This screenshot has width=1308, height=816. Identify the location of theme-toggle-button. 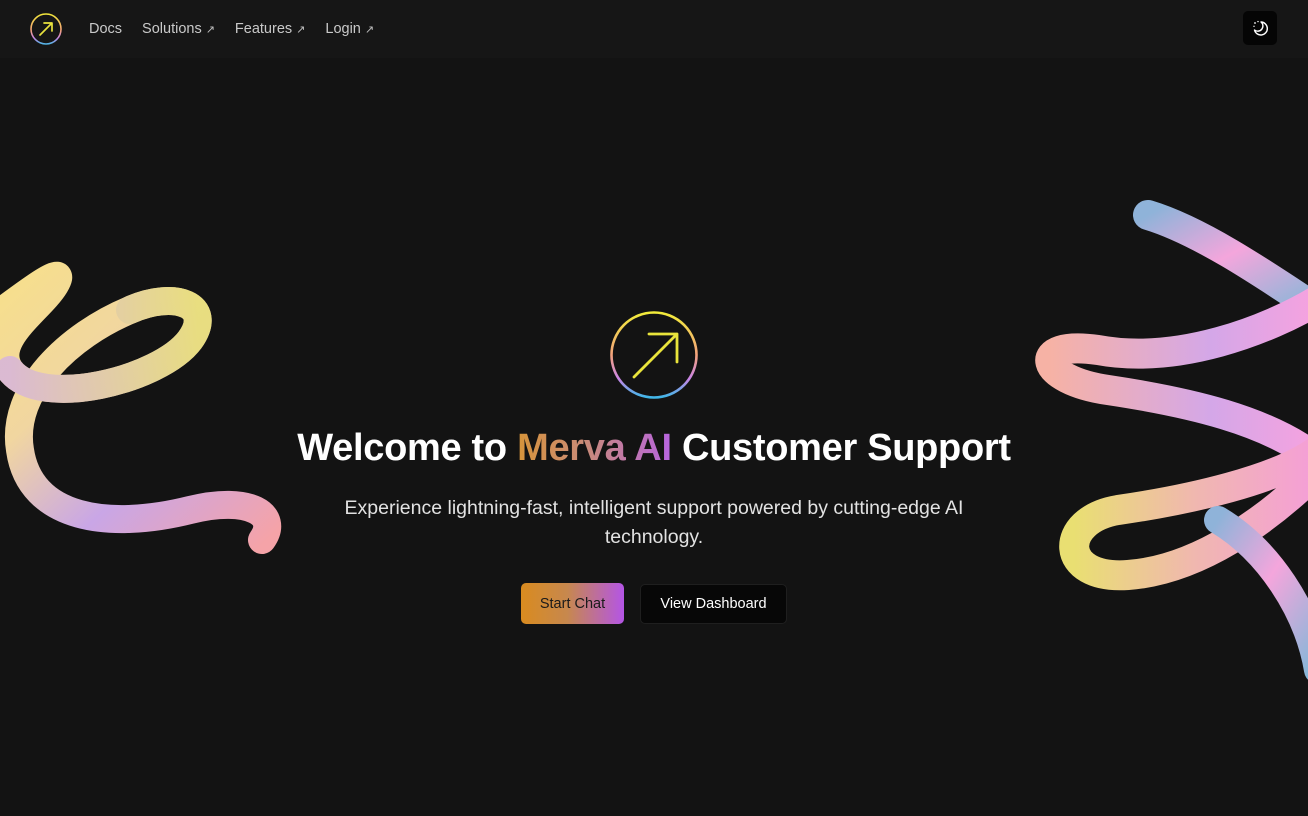
(1260, 28).